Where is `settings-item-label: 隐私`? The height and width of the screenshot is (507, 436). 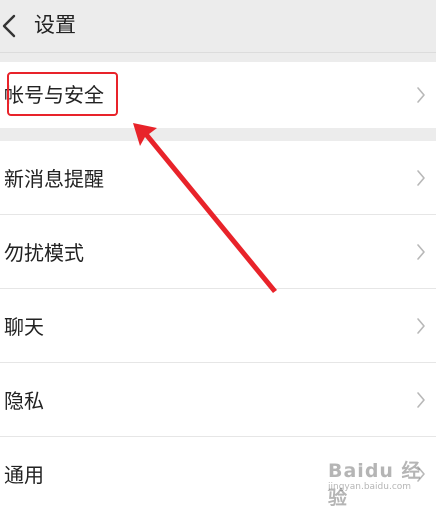 settings-item-label: 隐私 is located at coordinates (24, 401).